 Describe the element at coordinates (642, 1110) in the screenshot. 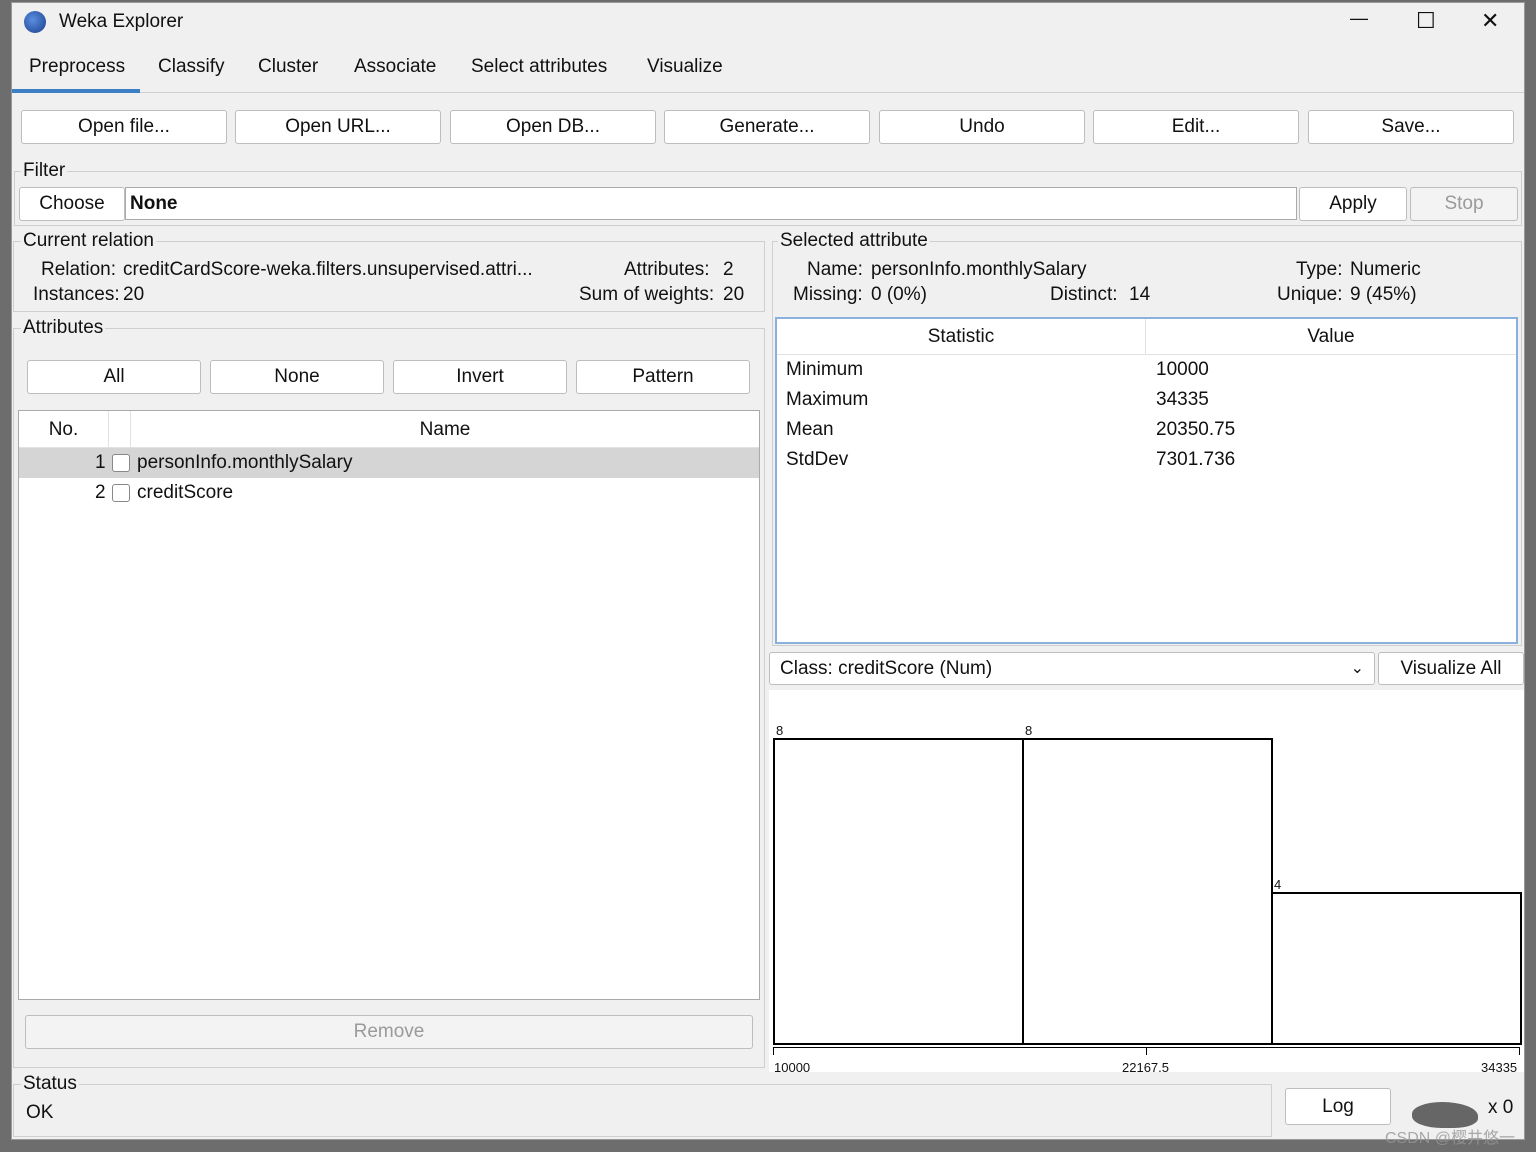

I see `status-group` at that location.